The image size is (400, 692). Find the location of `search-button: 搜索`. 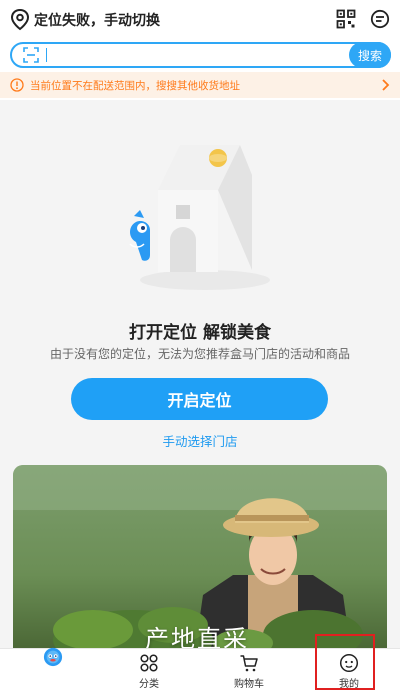

search-button: 搜索 is located at coordinates (370, 55).